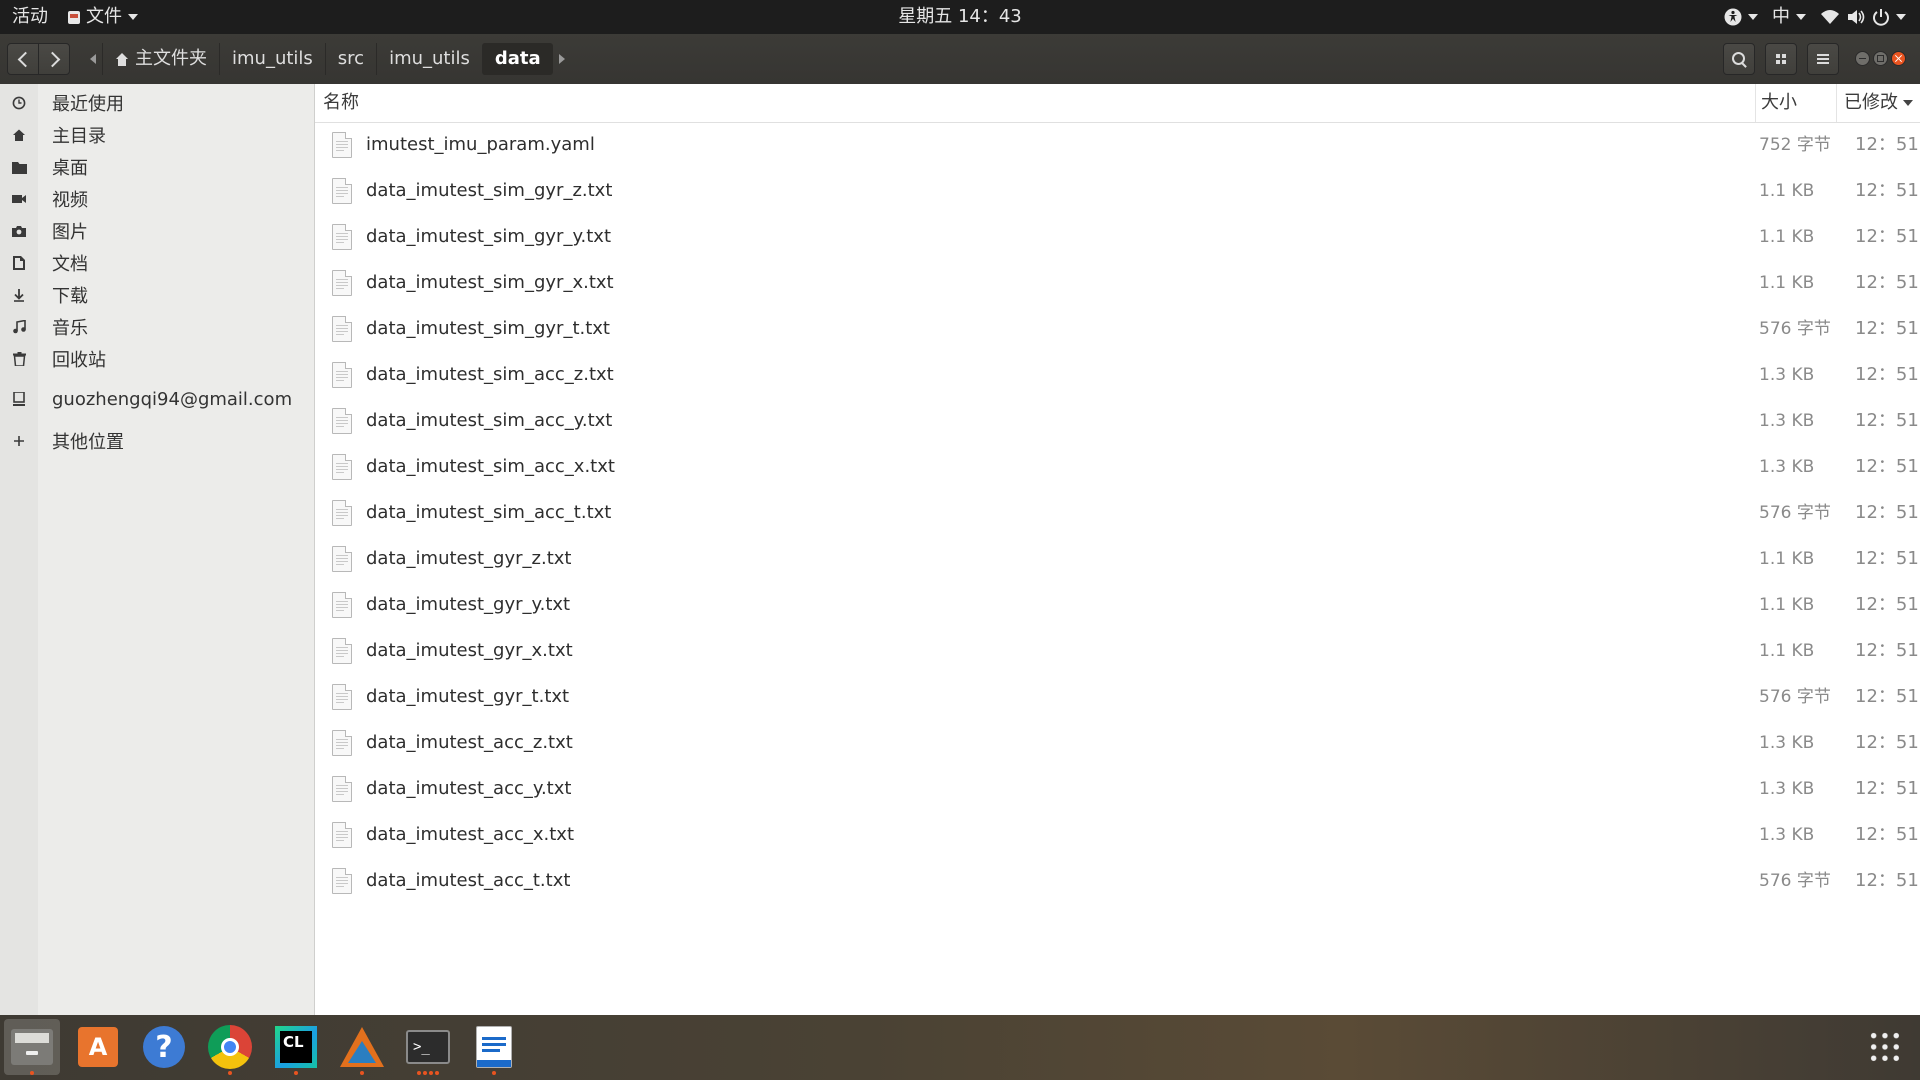  I want to click on table-row: data_imutest_sim_acc_x.txt 1.3 KB 12：51, so click(1117, 467).